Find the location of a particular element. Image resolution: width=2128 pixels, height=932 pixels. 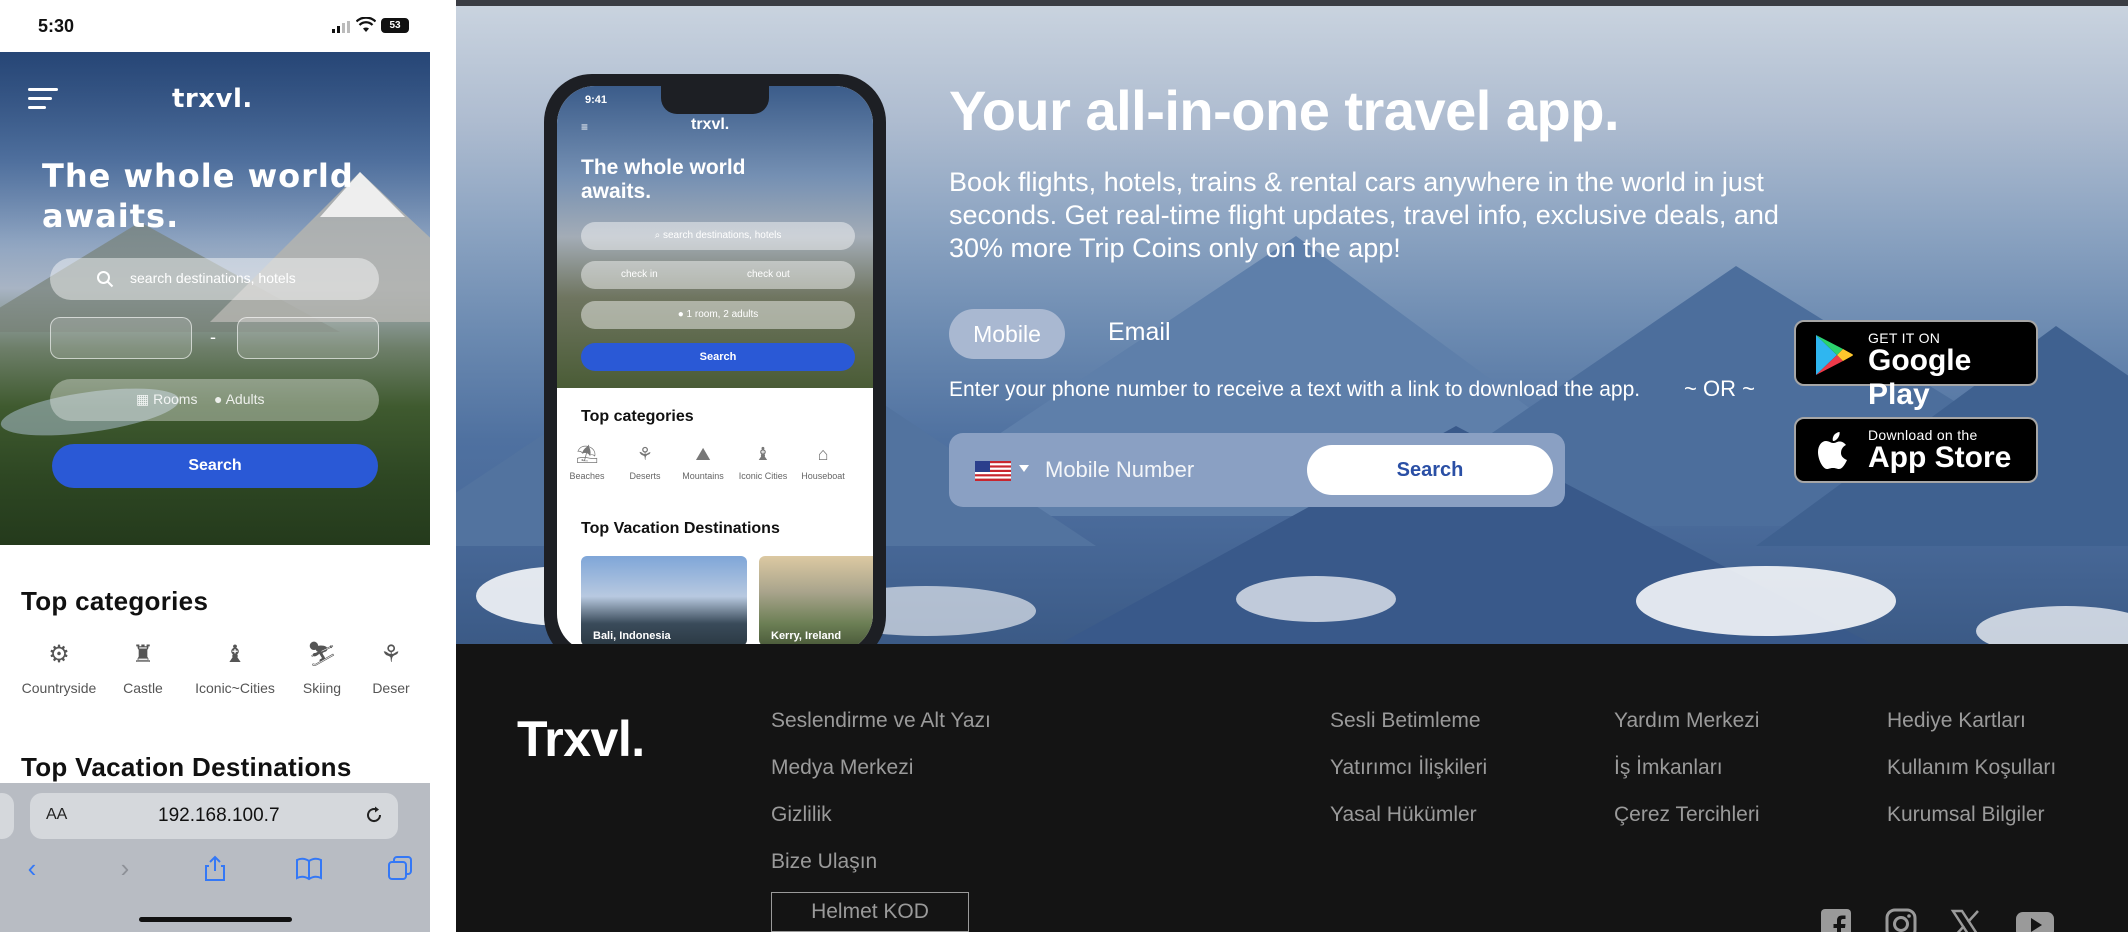

tractor-icon: ⚙ is located at coordinates (59, 654).